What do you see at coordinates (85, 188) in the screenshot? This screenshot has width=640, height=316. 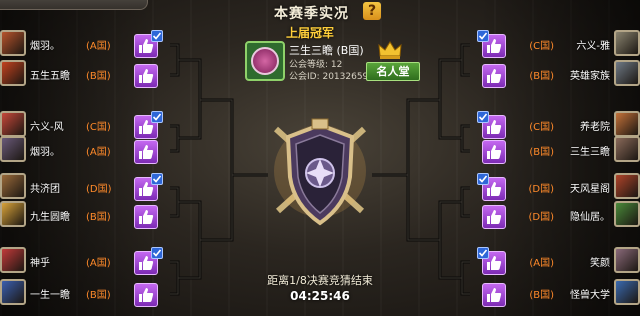 I see `team-slot: 共济团 (D国)` at bounding box center [85, 188].